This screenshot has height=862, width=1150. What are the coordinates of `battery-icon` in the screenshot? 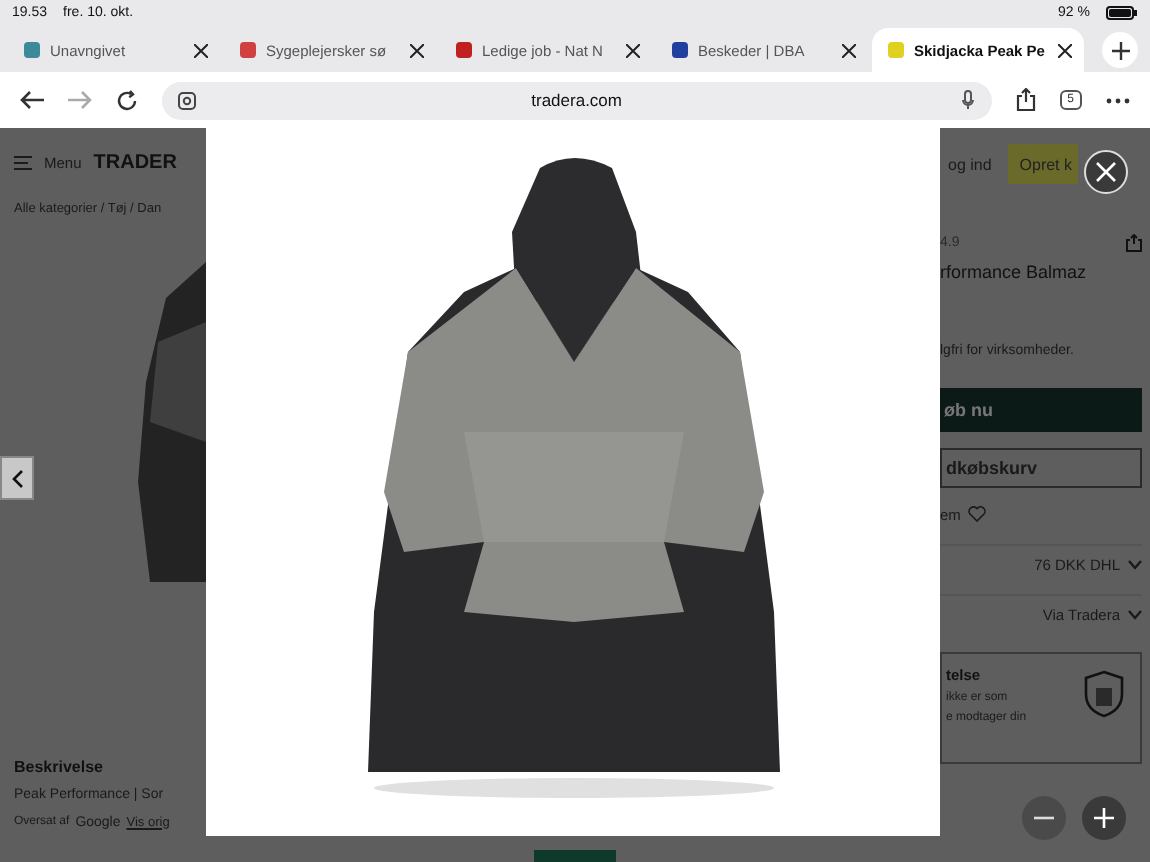 It's located at (1122, 12).